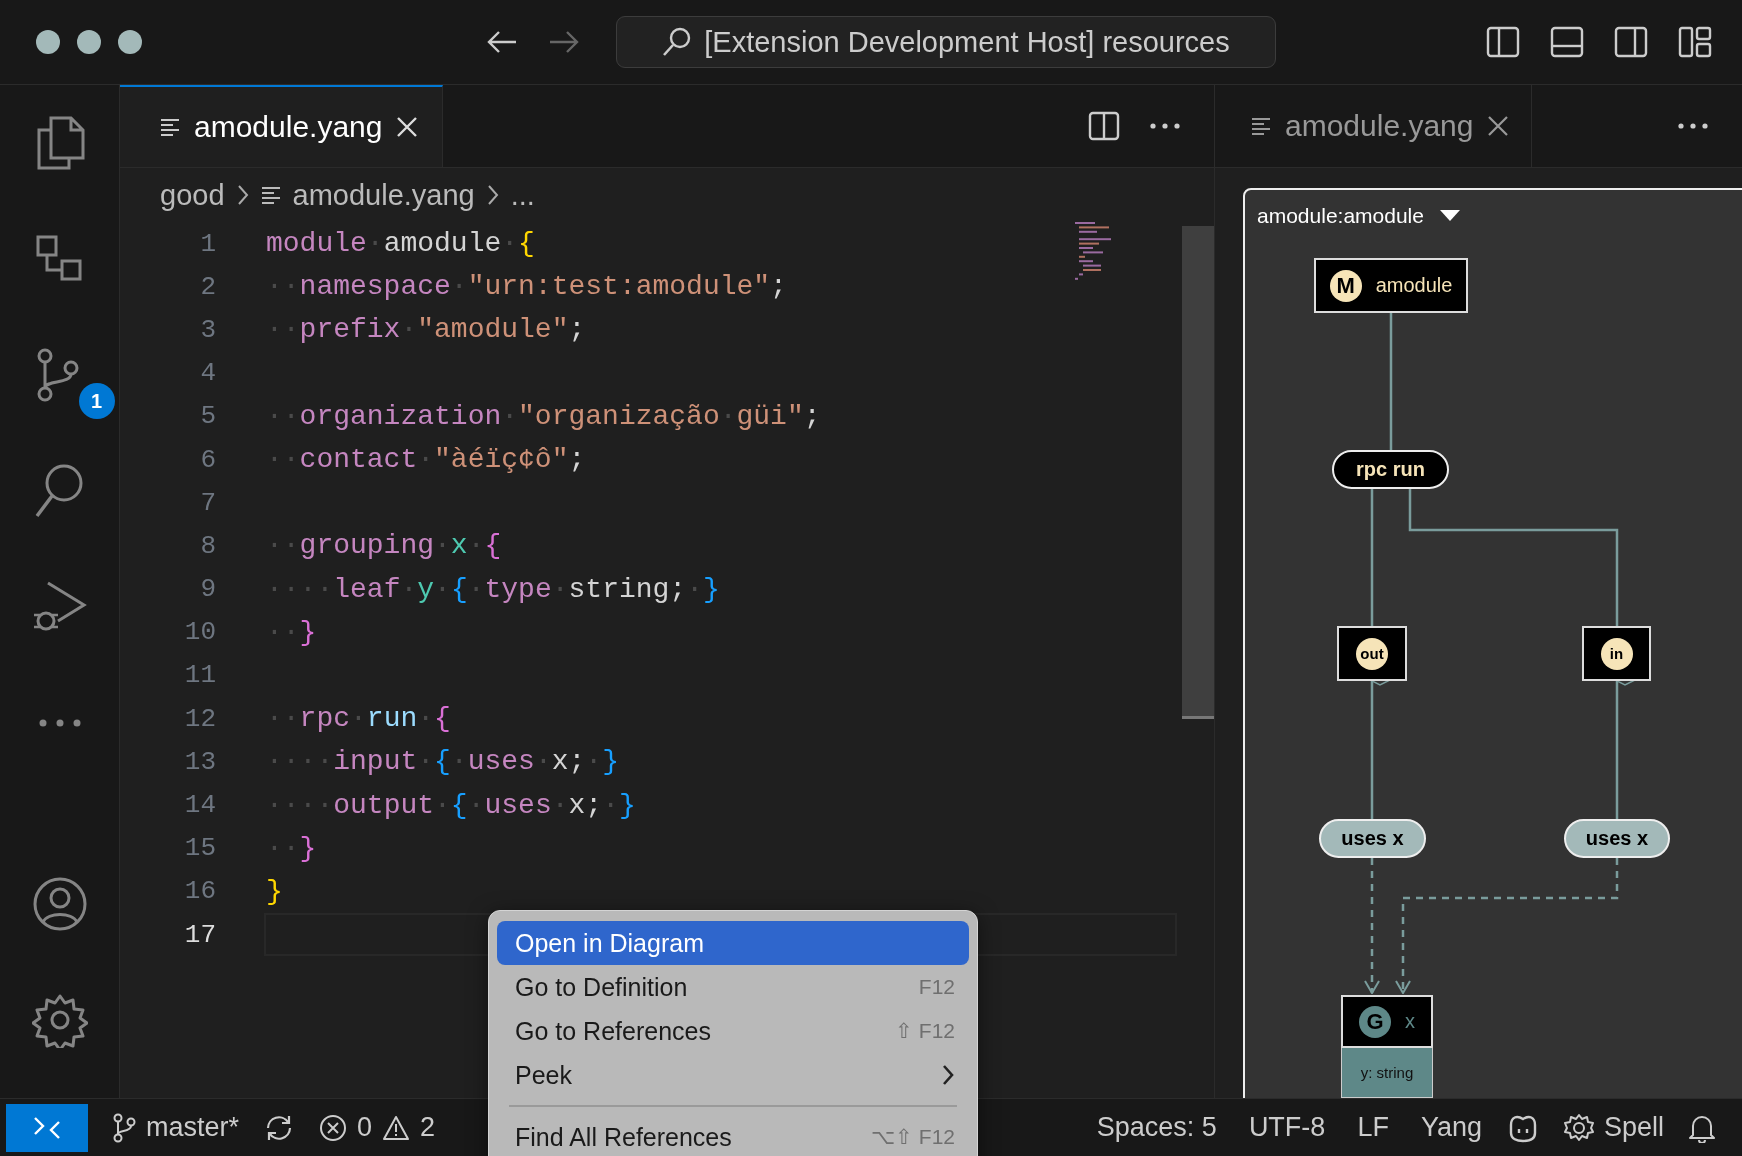 The image size is (1742, 1156). I want to click on output-badge: out, so click(1372, 653).